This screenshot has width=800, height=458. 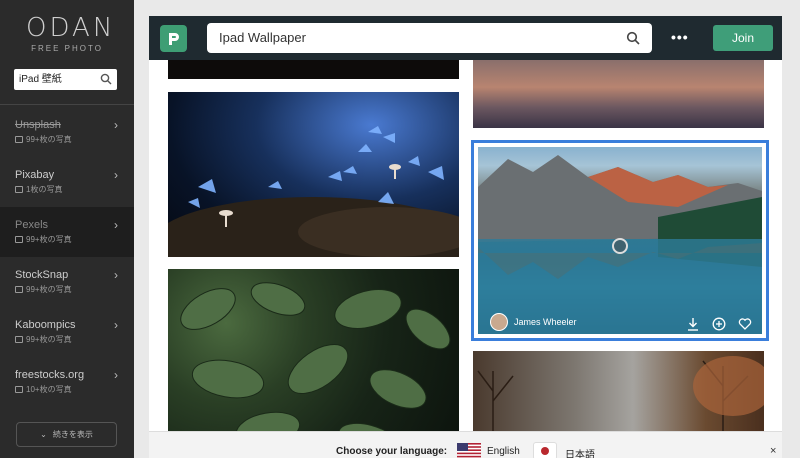 What do you see at coordinates (618, 94) in the screenshot?
I see `photo-thumbnail-clouds` at bounding box center [618, 94].